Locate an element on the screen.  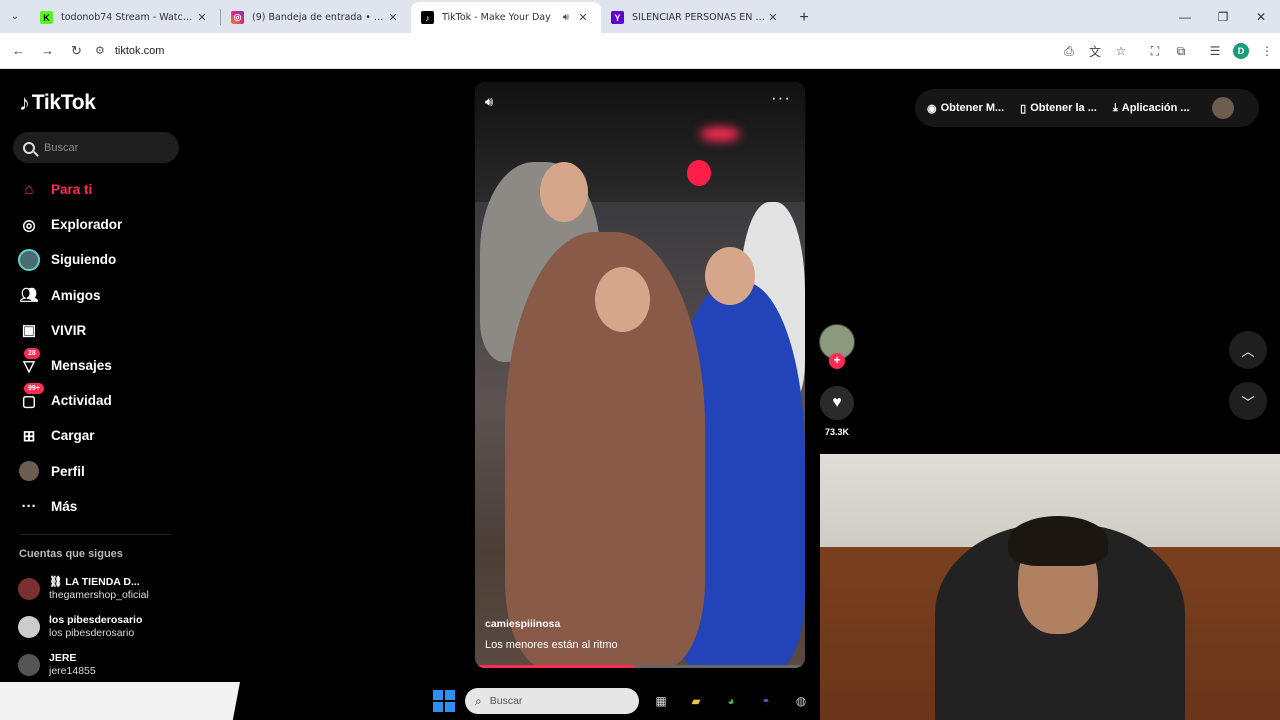
tab-tiktok: ♪ TikTok - Make Your Day 🔊︎ ✕ is located at coordinates (506, 17).